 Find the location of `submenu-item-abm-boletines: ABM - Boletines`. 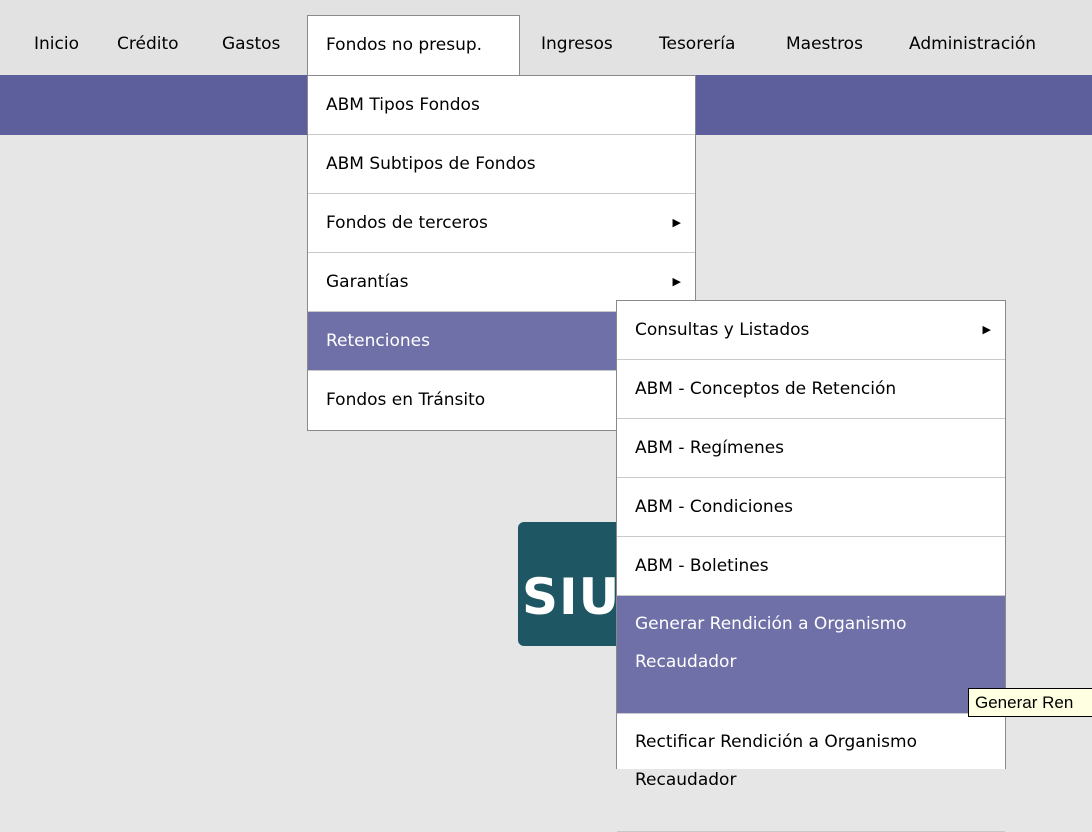

submenu-item-abm-boletines: ABM - Boletines is located at coordinates (811, 566).